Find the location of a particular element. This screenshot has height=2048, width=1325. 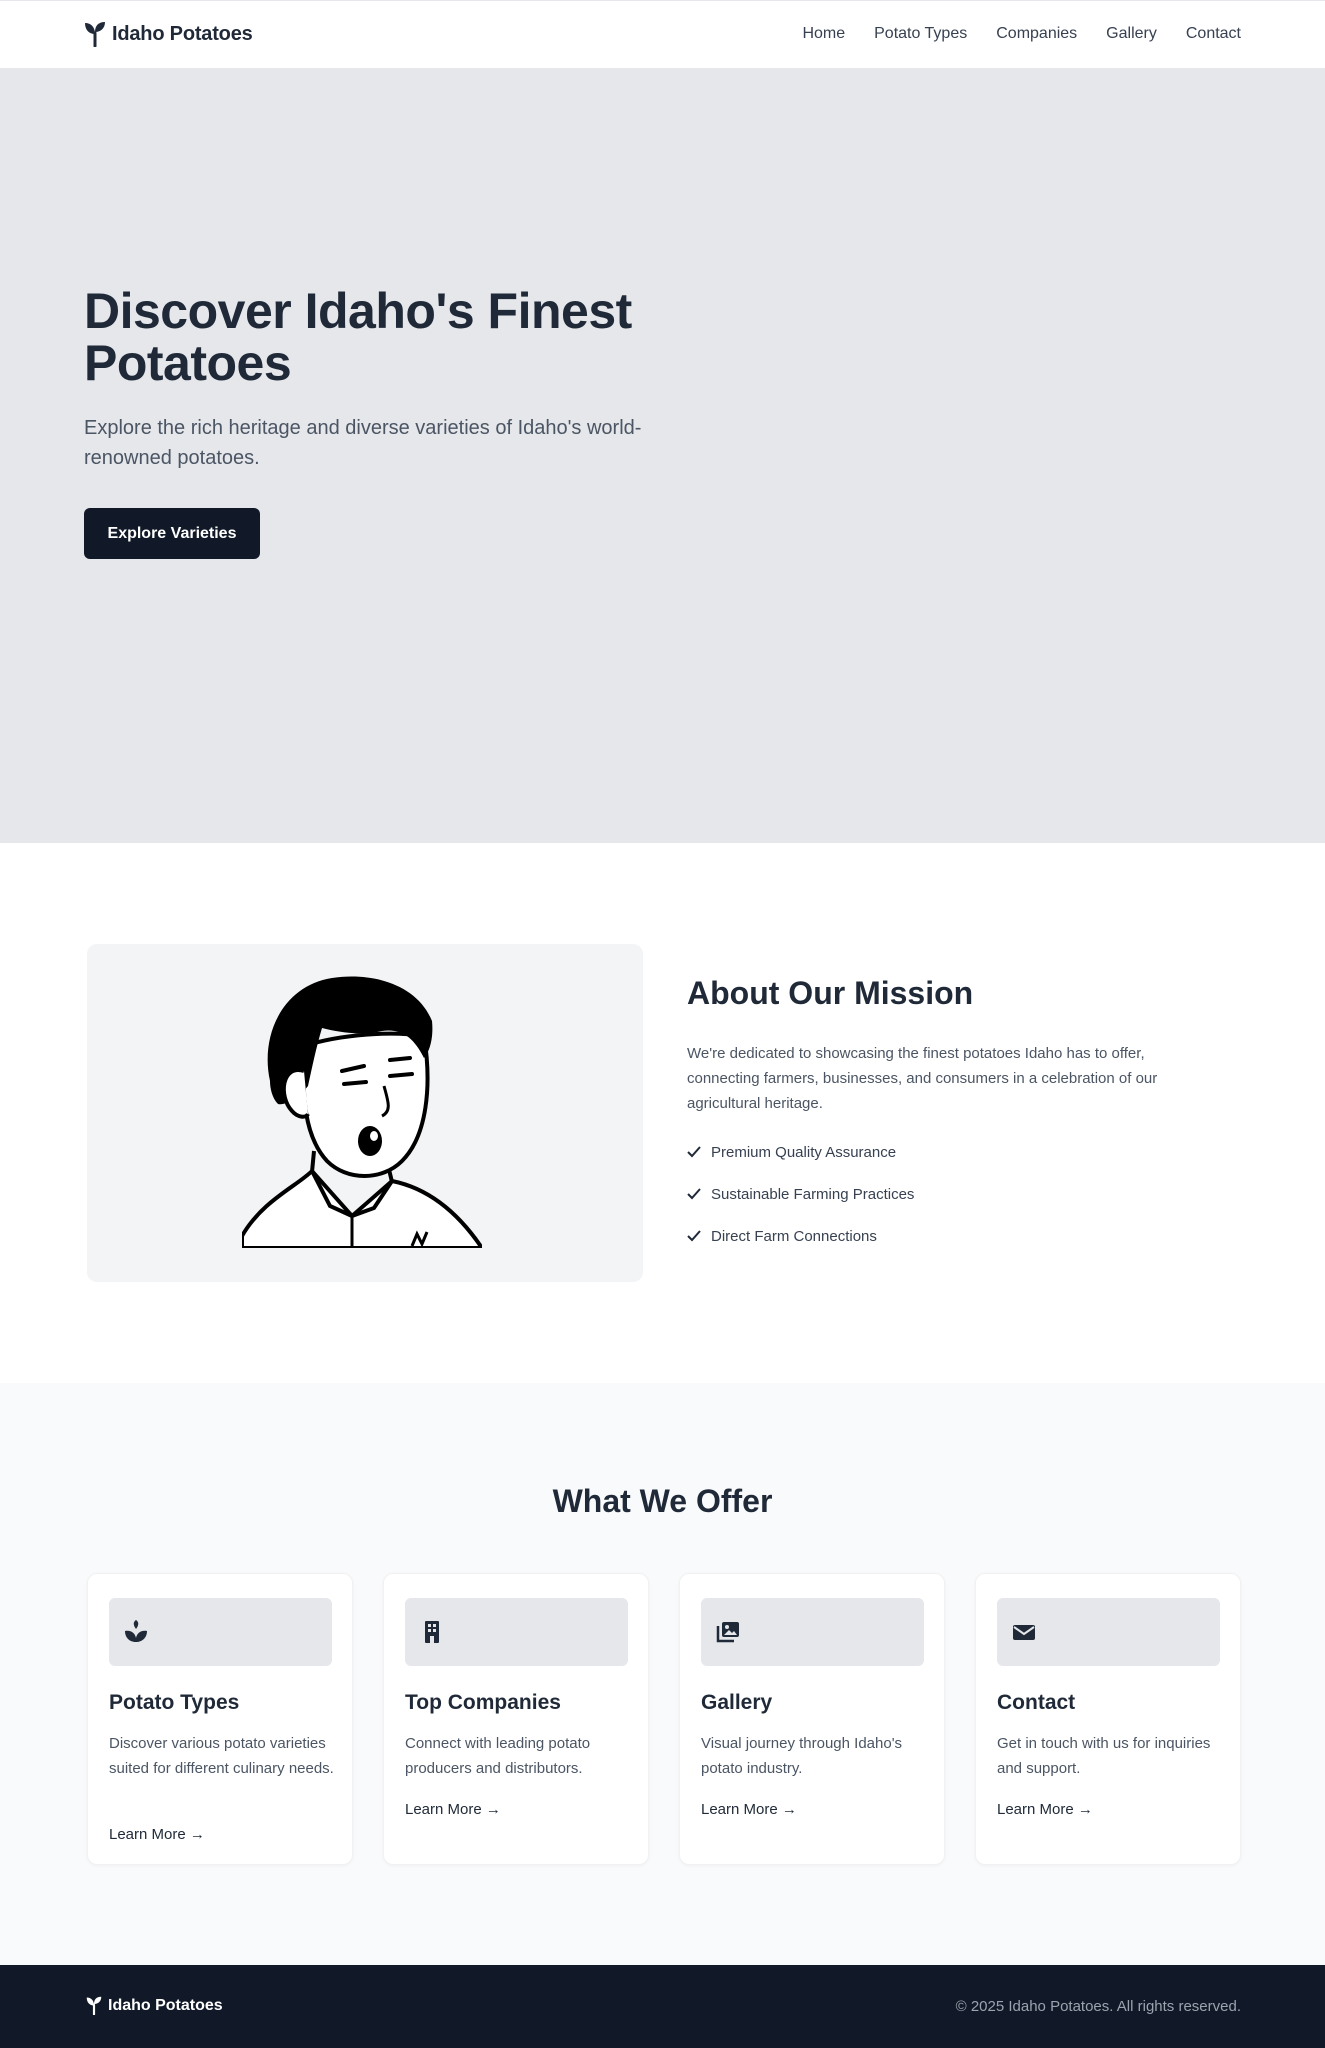

card-title: Potato Types is located at coordinates (174, 1702).